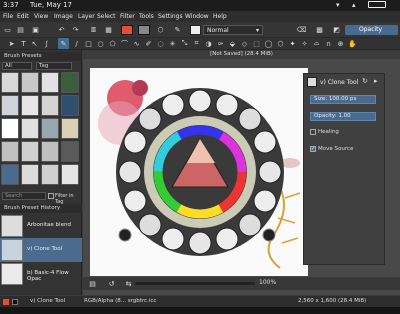  Describe the element at coordinates (92, 283) in the screenshot. I see `canvas-menu-icon: ▤` at that location.